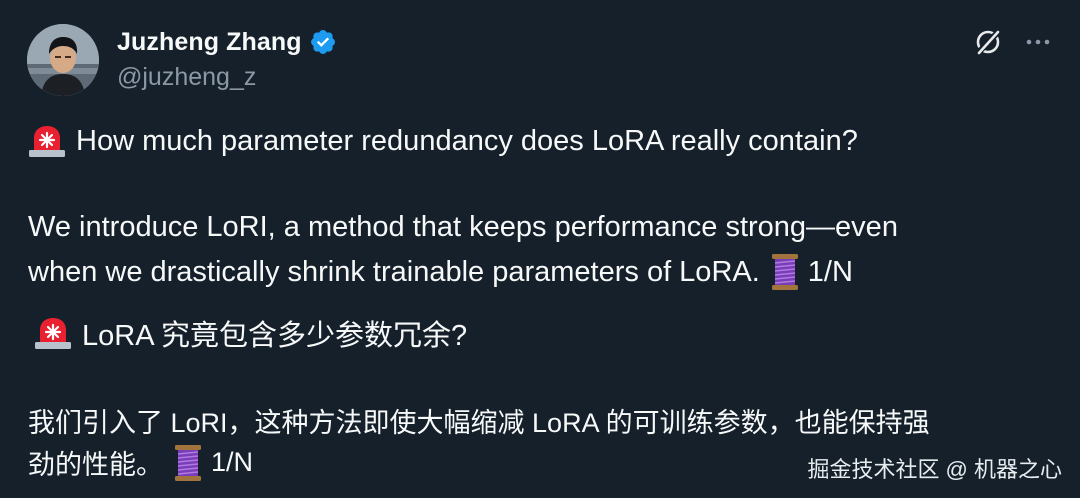  I want to click on author-display-name: Juzheng Zhang, so click(209, 42).